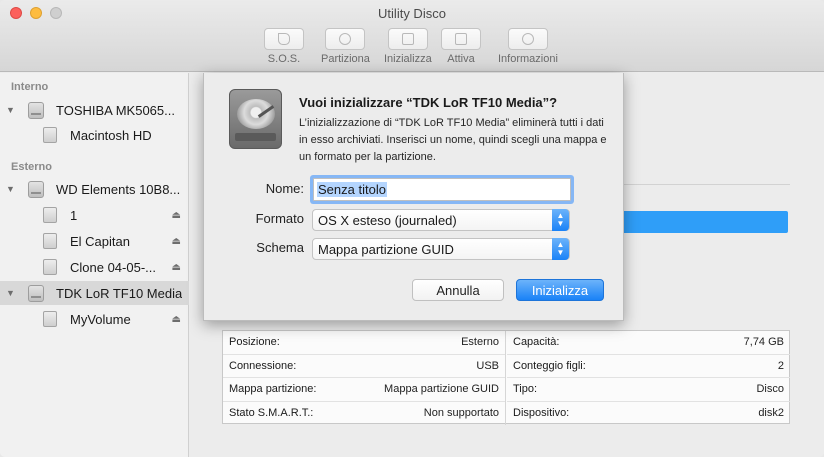  What do you see at coordinates (549, 365) in the screenshot?
I see `info-key: Conteggio figli:` at bounding box center [549, 365].